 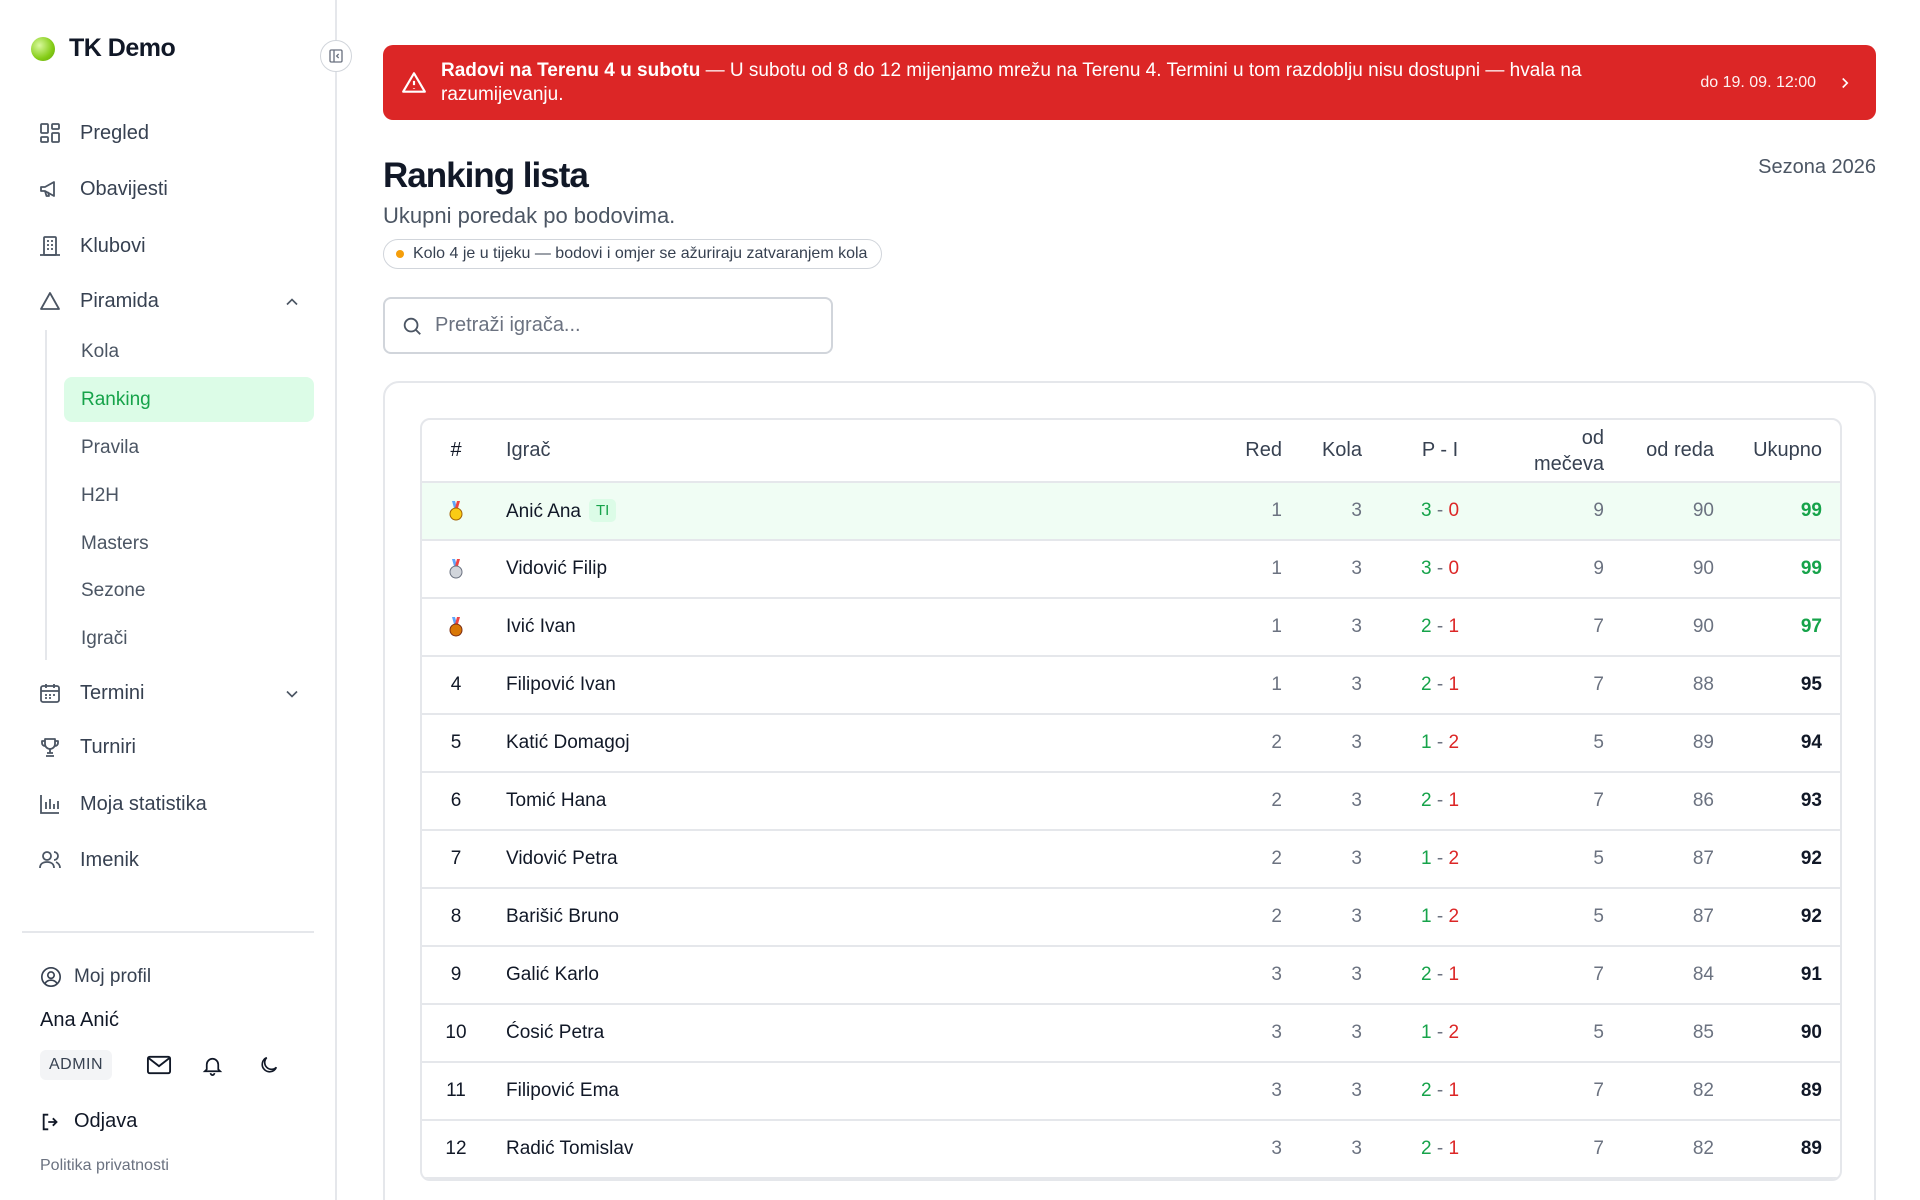 What do you see at coordinates (122, 804) in the screenshot?
I see `nav-item-statistika: Moja statistika` at bounding box center [122, 804].